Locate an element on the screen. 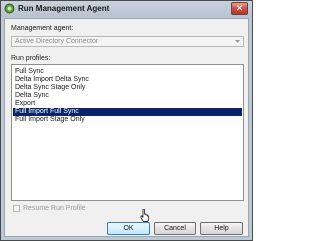 The height and width of the screenshot is (241, 320). list-item: Full Import Stage Only is located at coordinates (127, 120).